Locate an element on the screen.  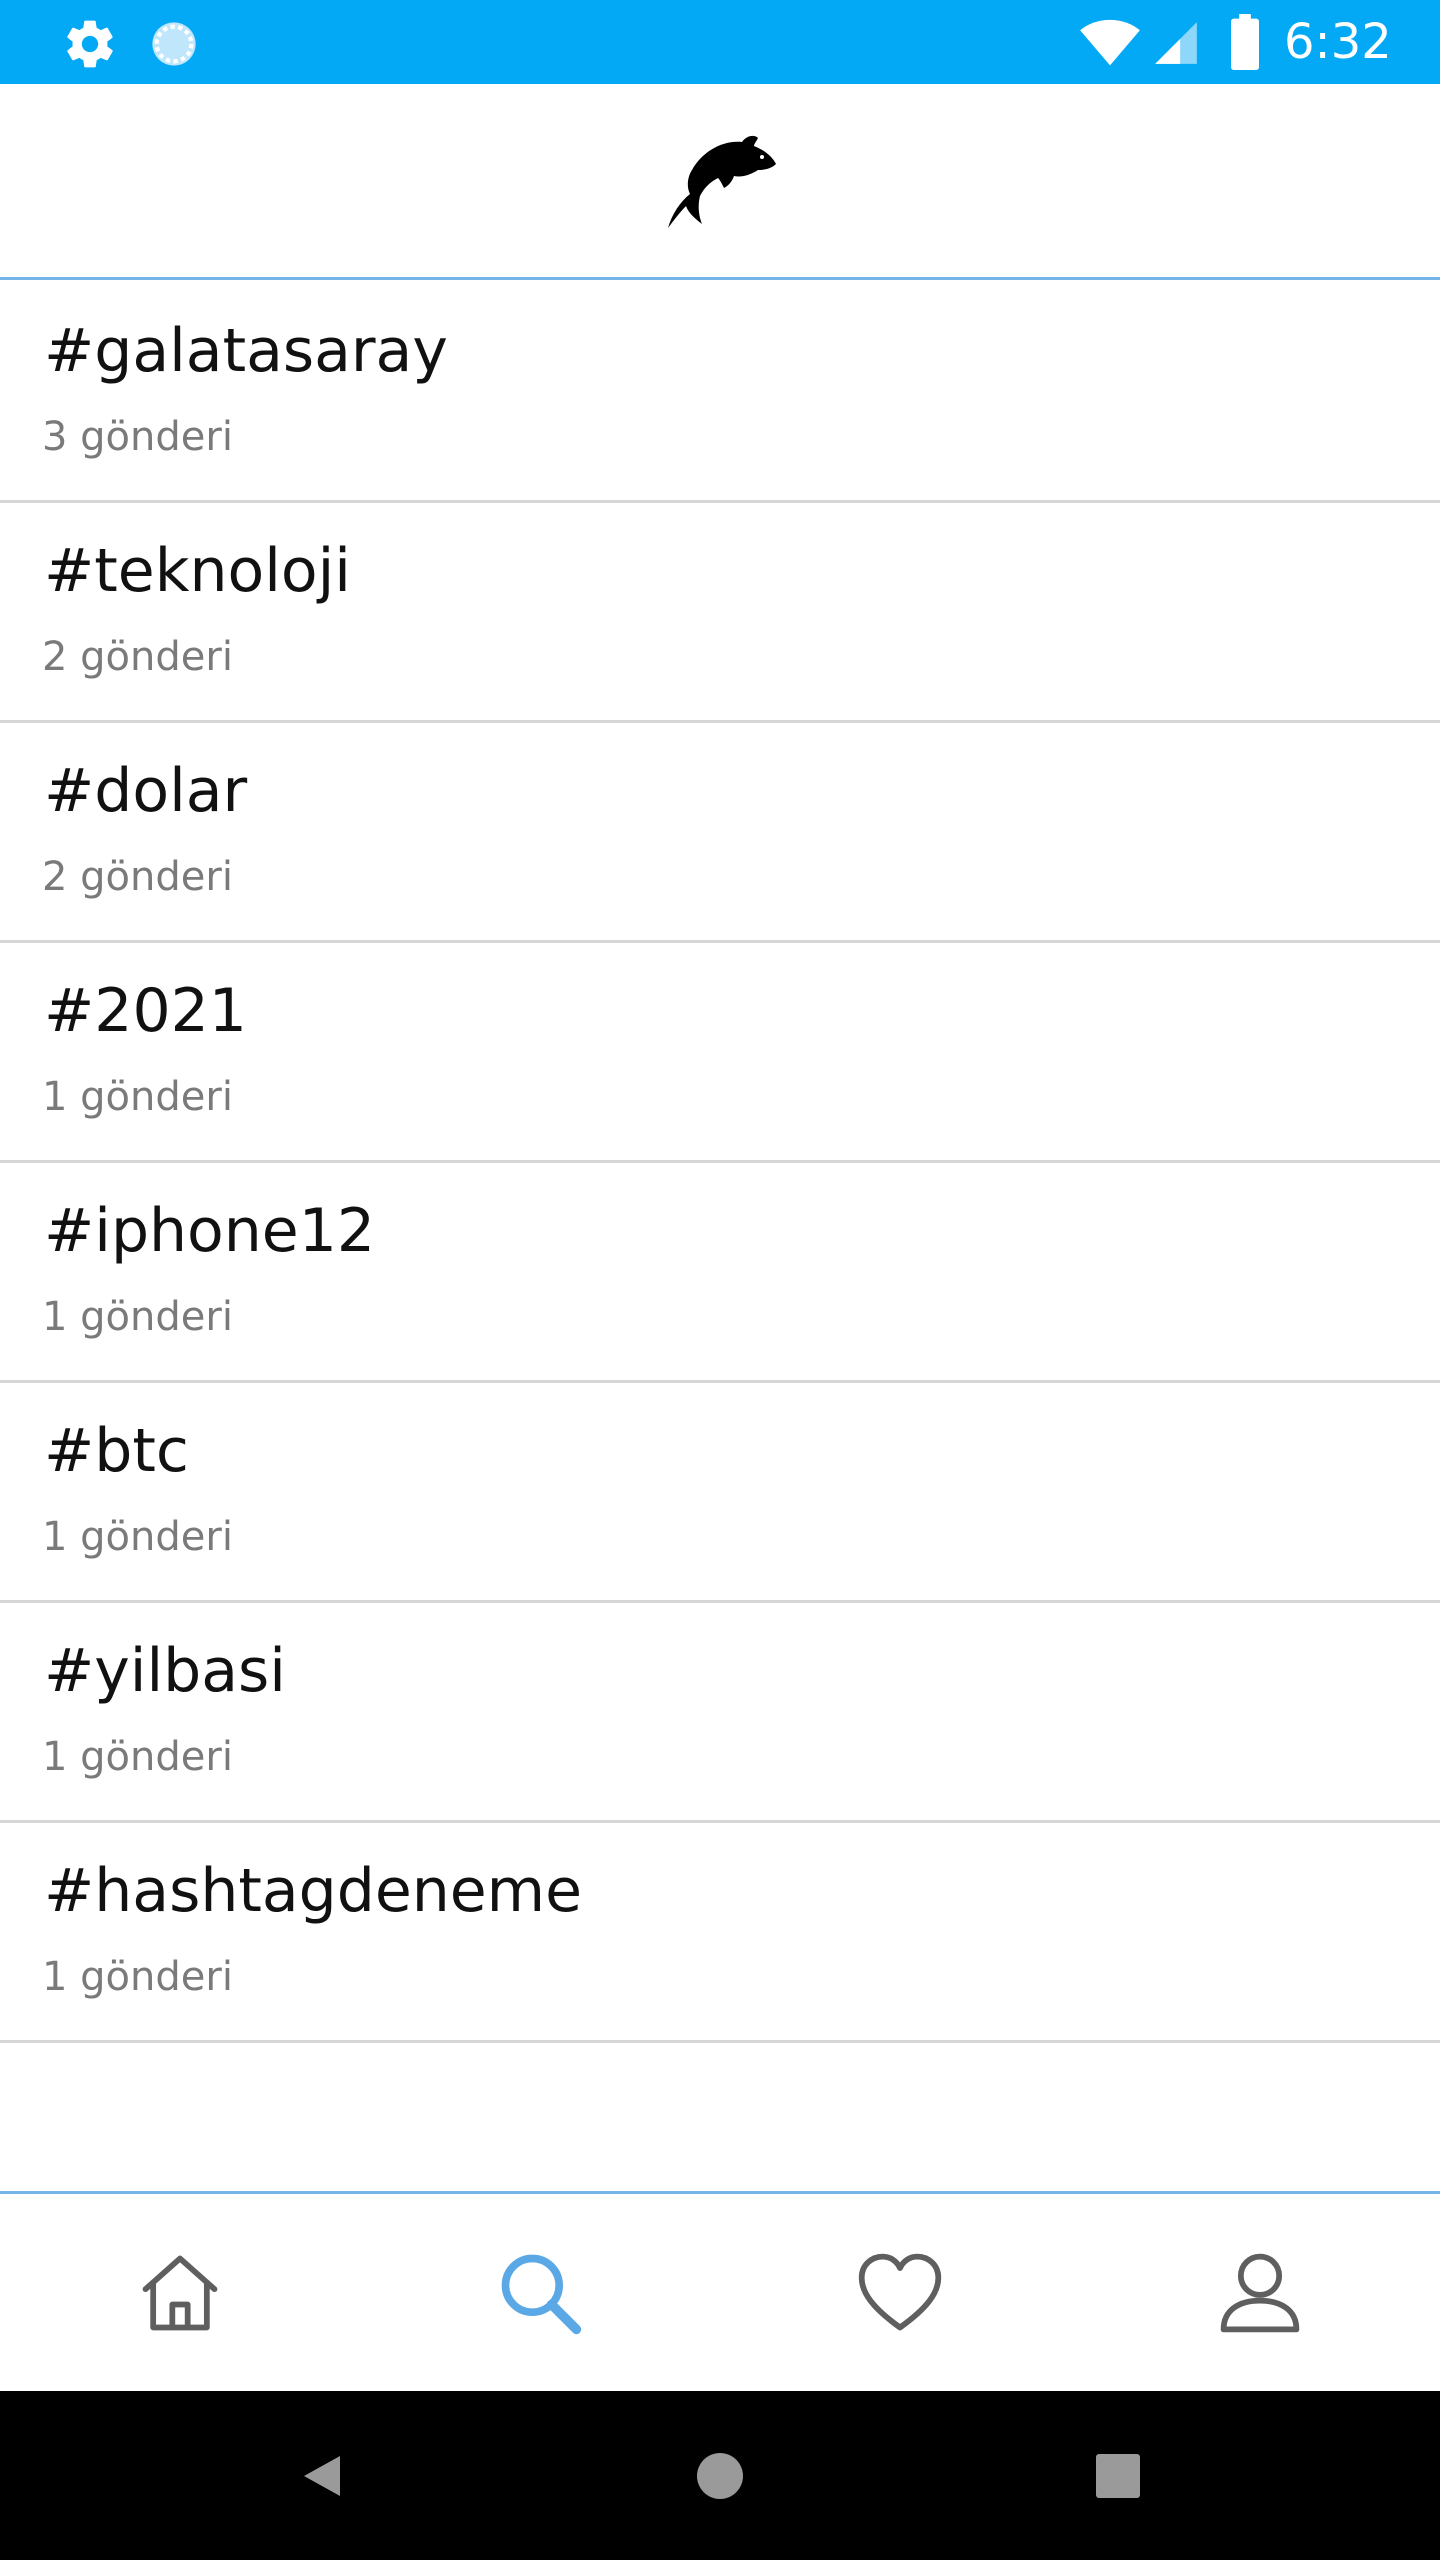
signal-icon is located at coordinates (1176, 43).